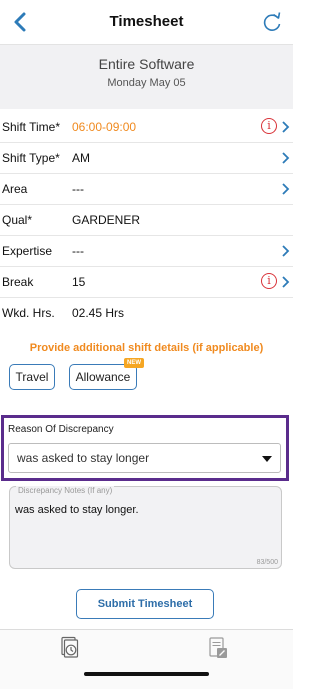 This screenshot has width=320, height=689. What do you see at coordinates (81, 158) in the screenshot?
I see `shift-type-value: AM` at bounding box center [81, 158].